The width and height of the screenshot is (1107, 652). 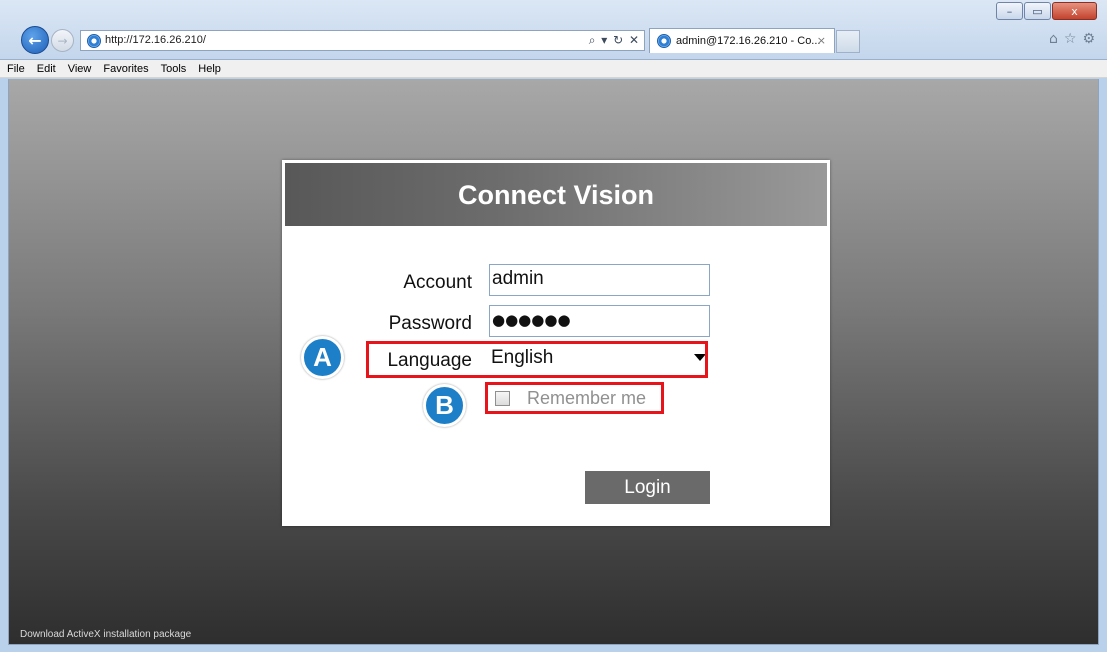 What do you see at coordinates (574, 398) in the screenshot?
I see `highlight-remember-me` at bounding box center [574, 398].